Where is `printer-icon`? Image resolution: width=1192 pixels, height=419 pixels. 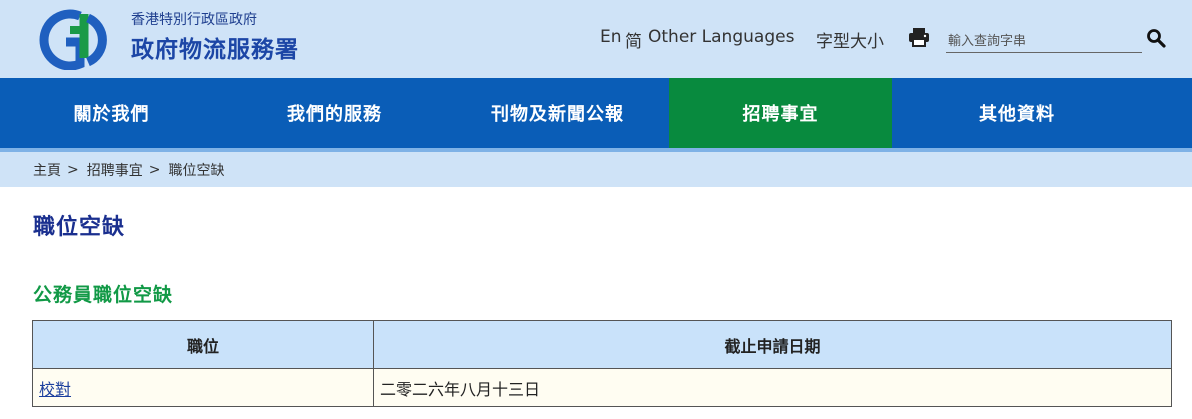
printer-icon is located at coordinates (919, 37).